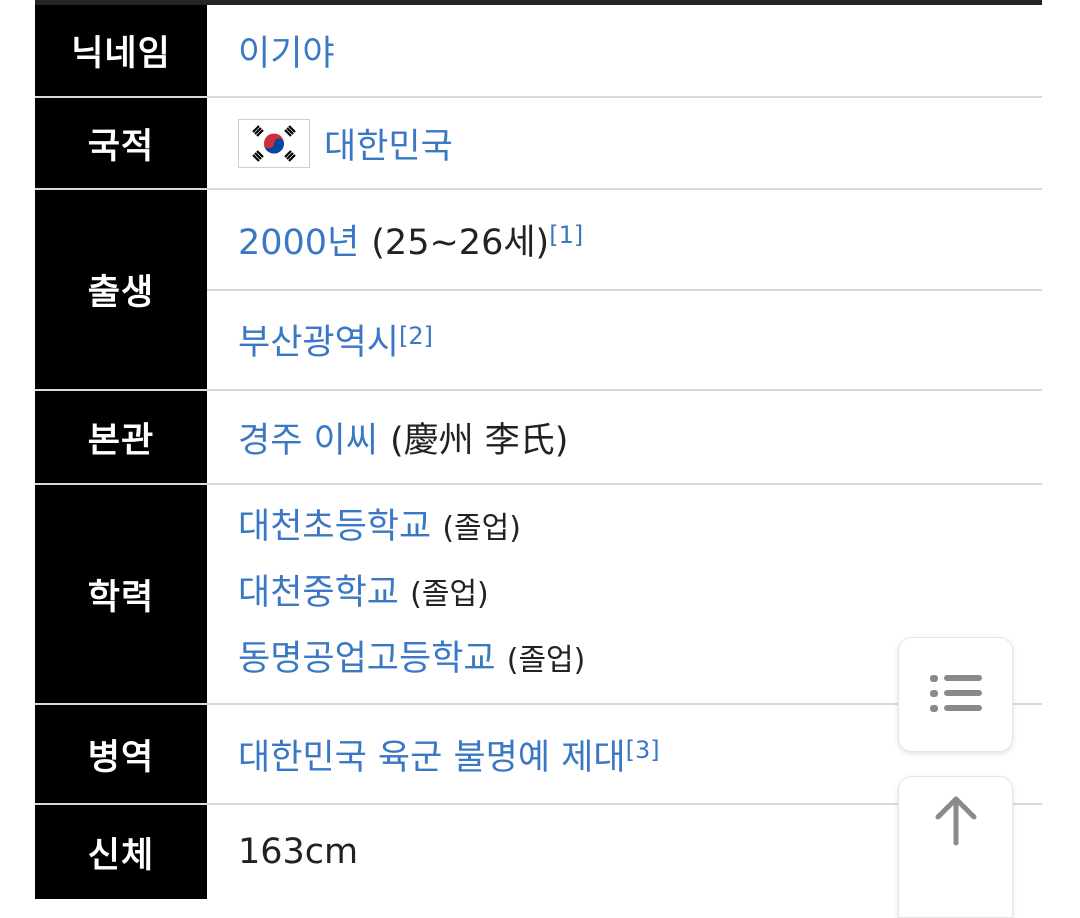  Describe the element at coordinates (298, 852) in the screenshot. I see `height-value: 163cm` at that location.